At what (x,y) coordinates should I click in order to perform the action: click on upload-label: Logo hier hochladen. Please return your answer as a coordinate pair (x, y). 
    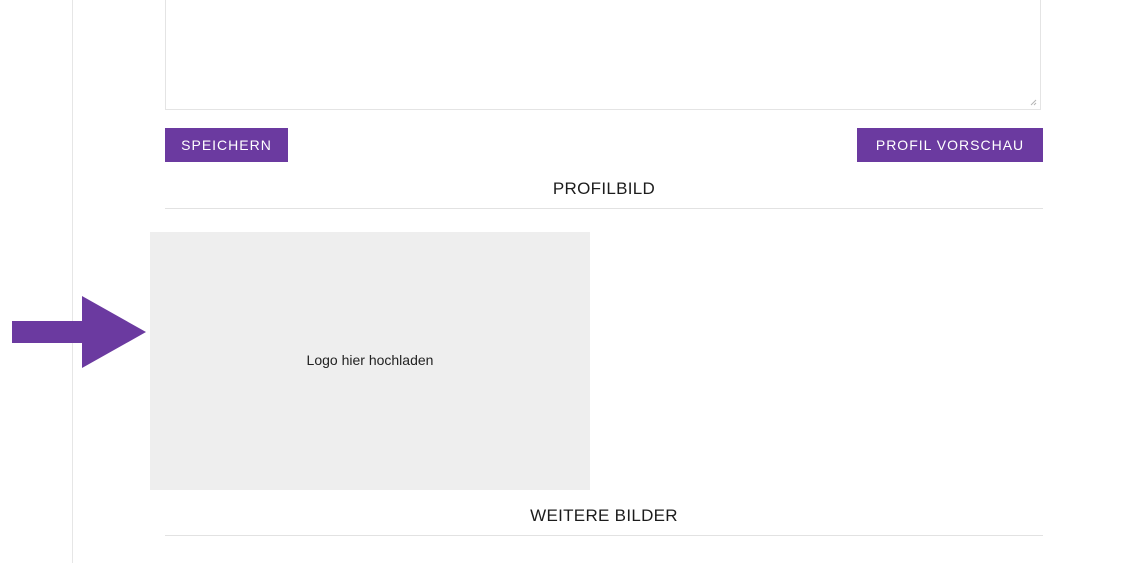
    Looking at the image, I should click on (370, 360).